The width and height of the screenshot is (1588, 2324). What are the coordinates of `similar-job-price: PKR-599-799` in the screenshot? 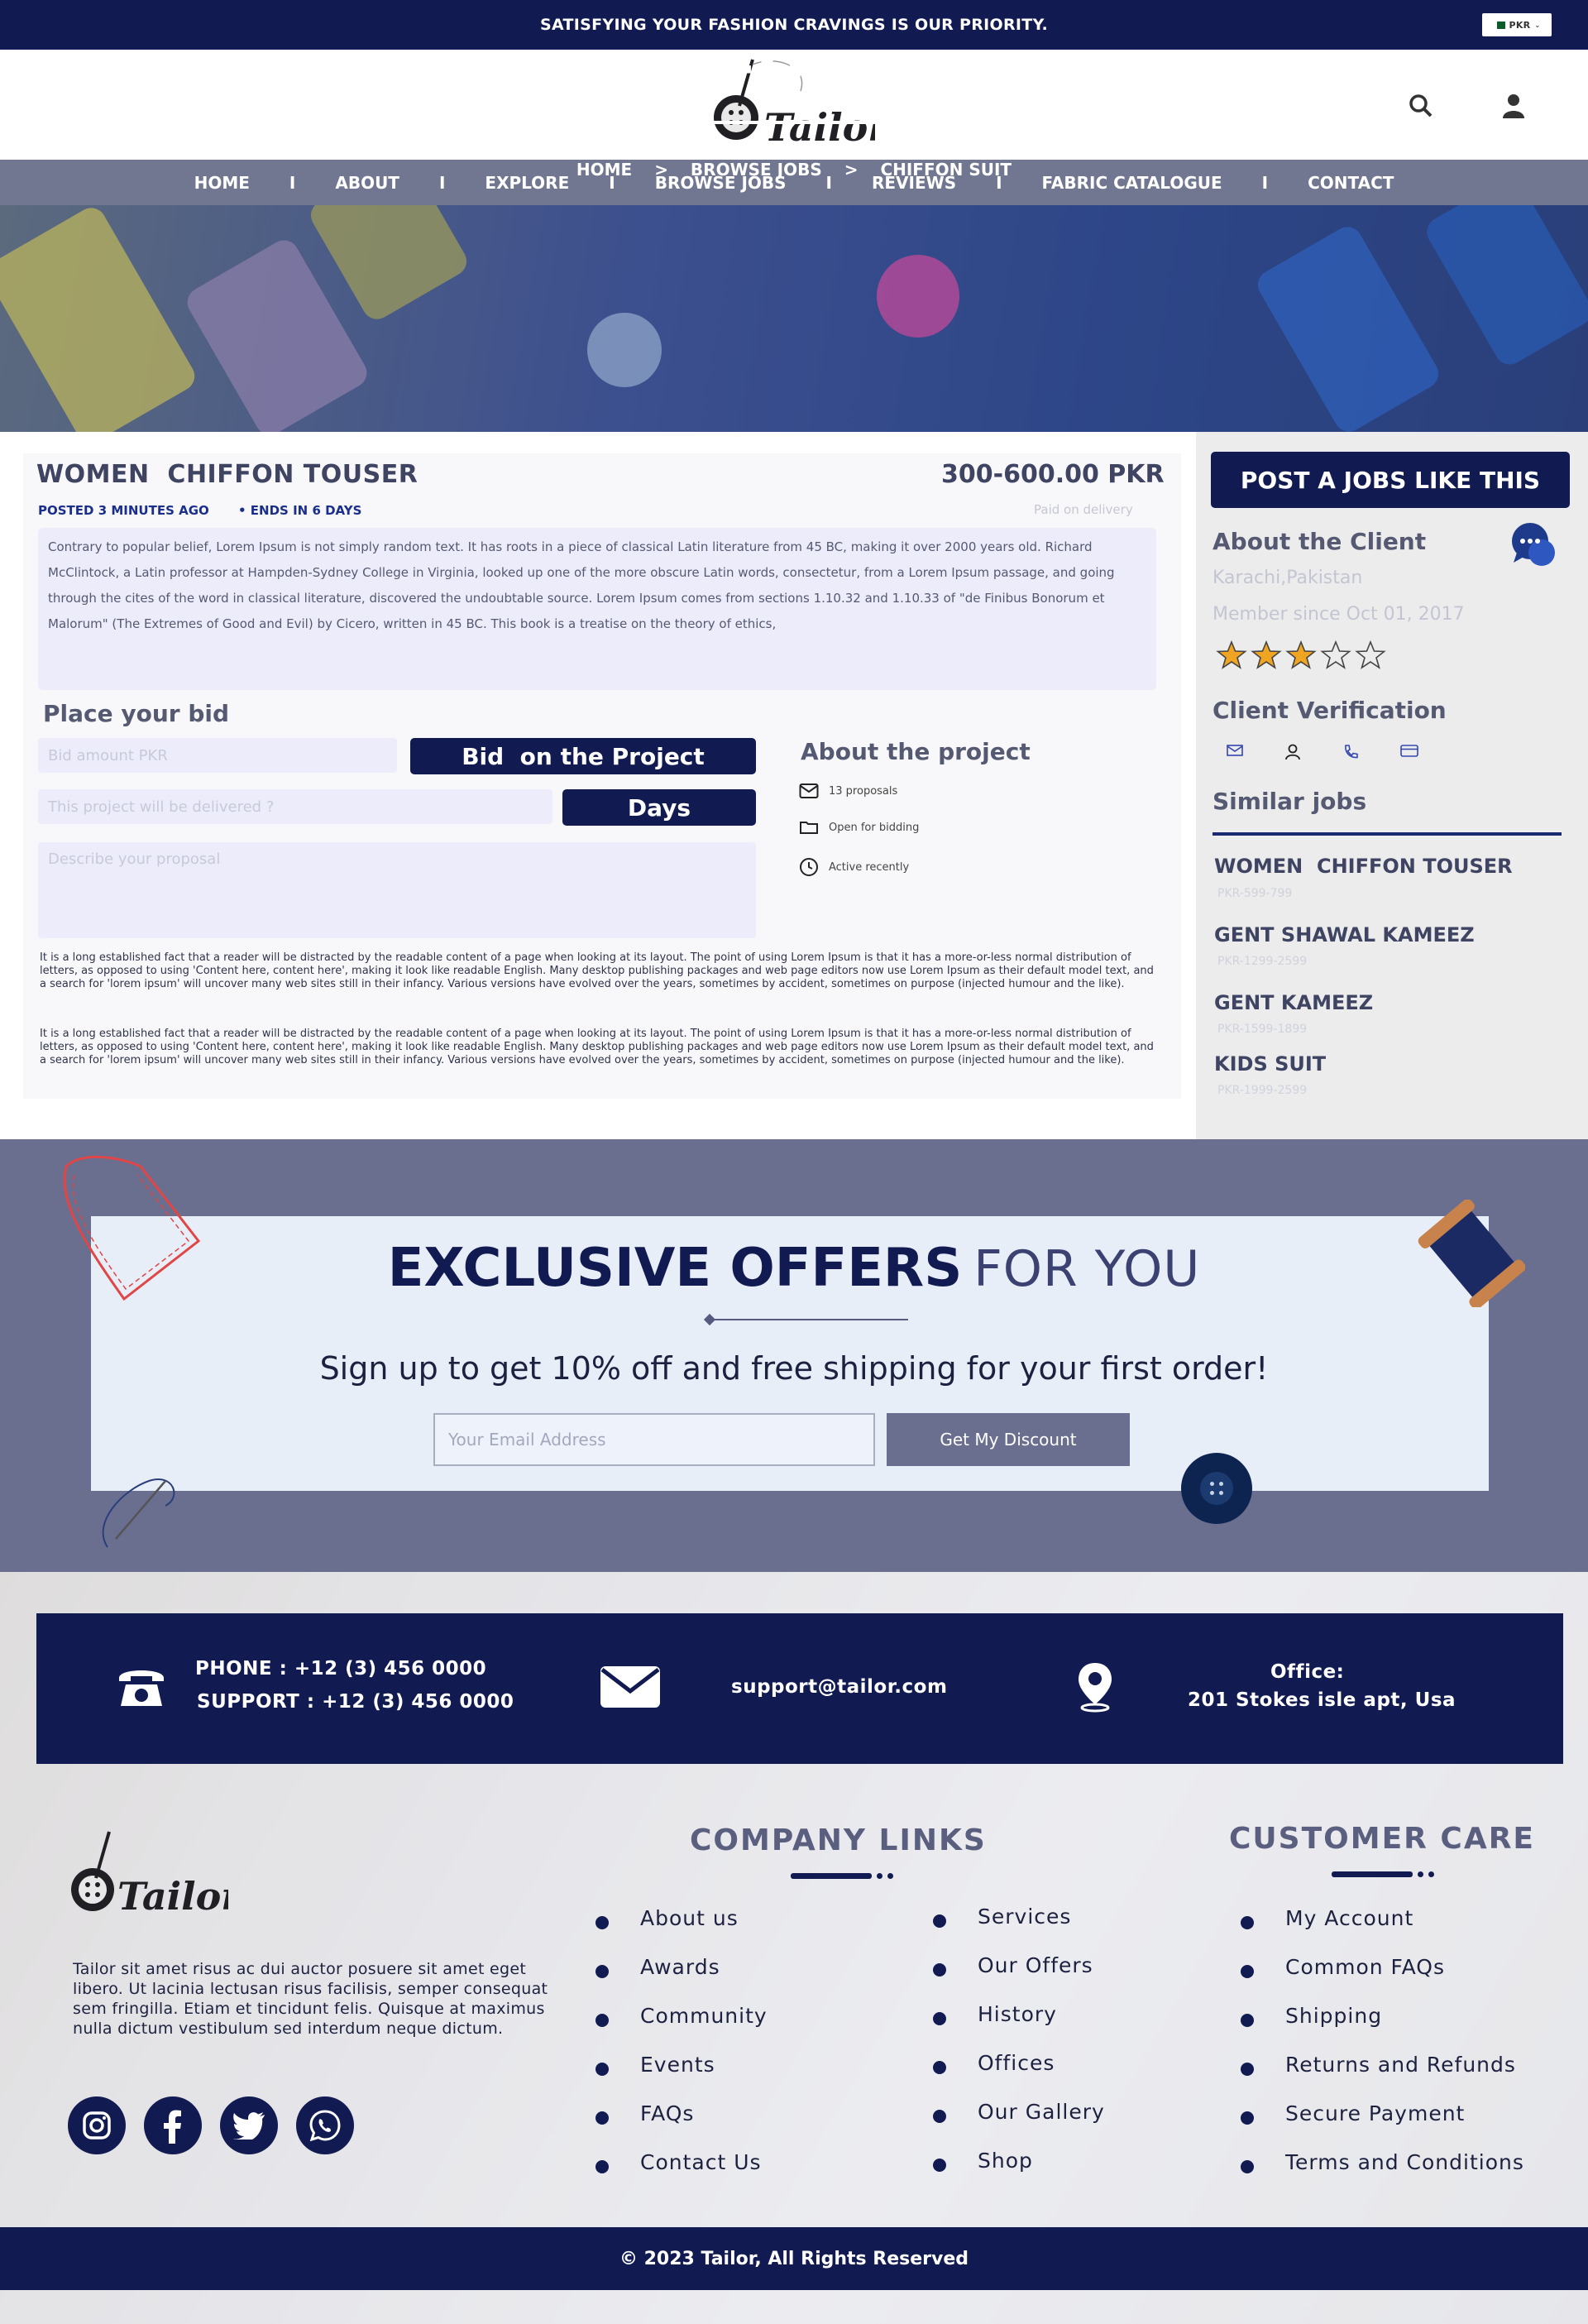 It's located at (1255, 893).